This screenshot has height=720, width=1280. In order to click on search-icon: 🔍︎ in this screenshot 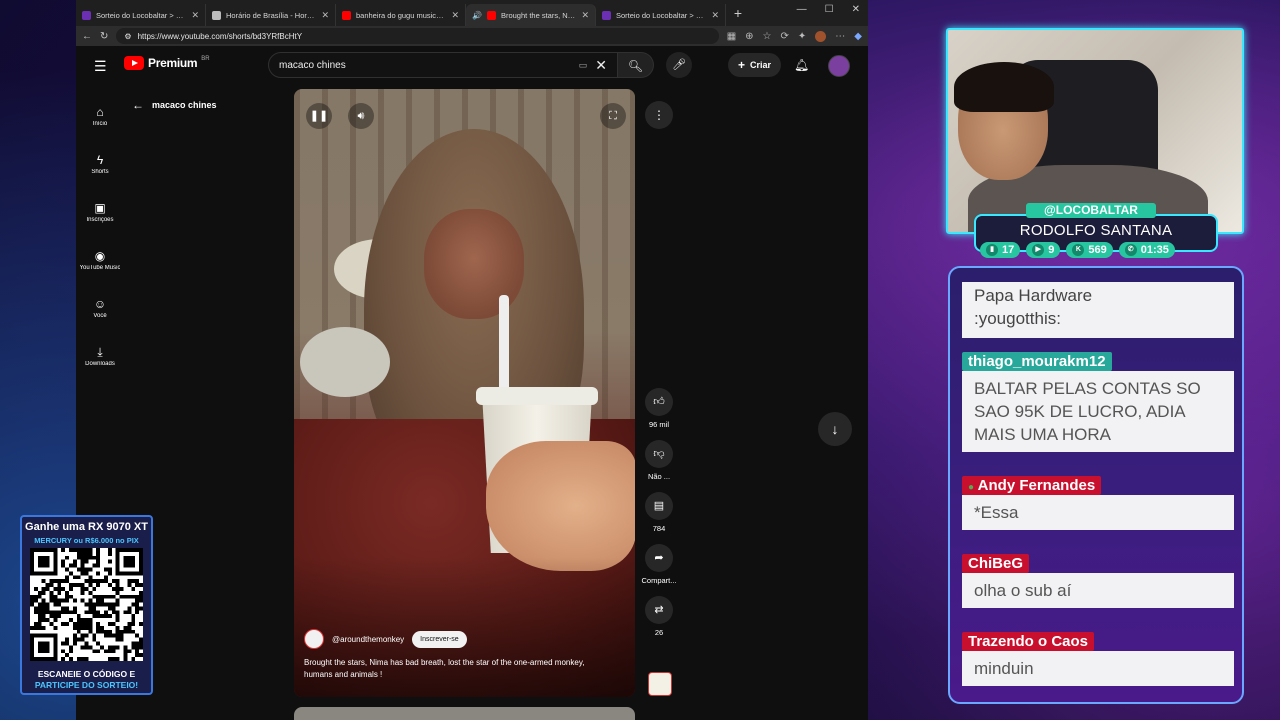, I will do `click(635, 66)`.